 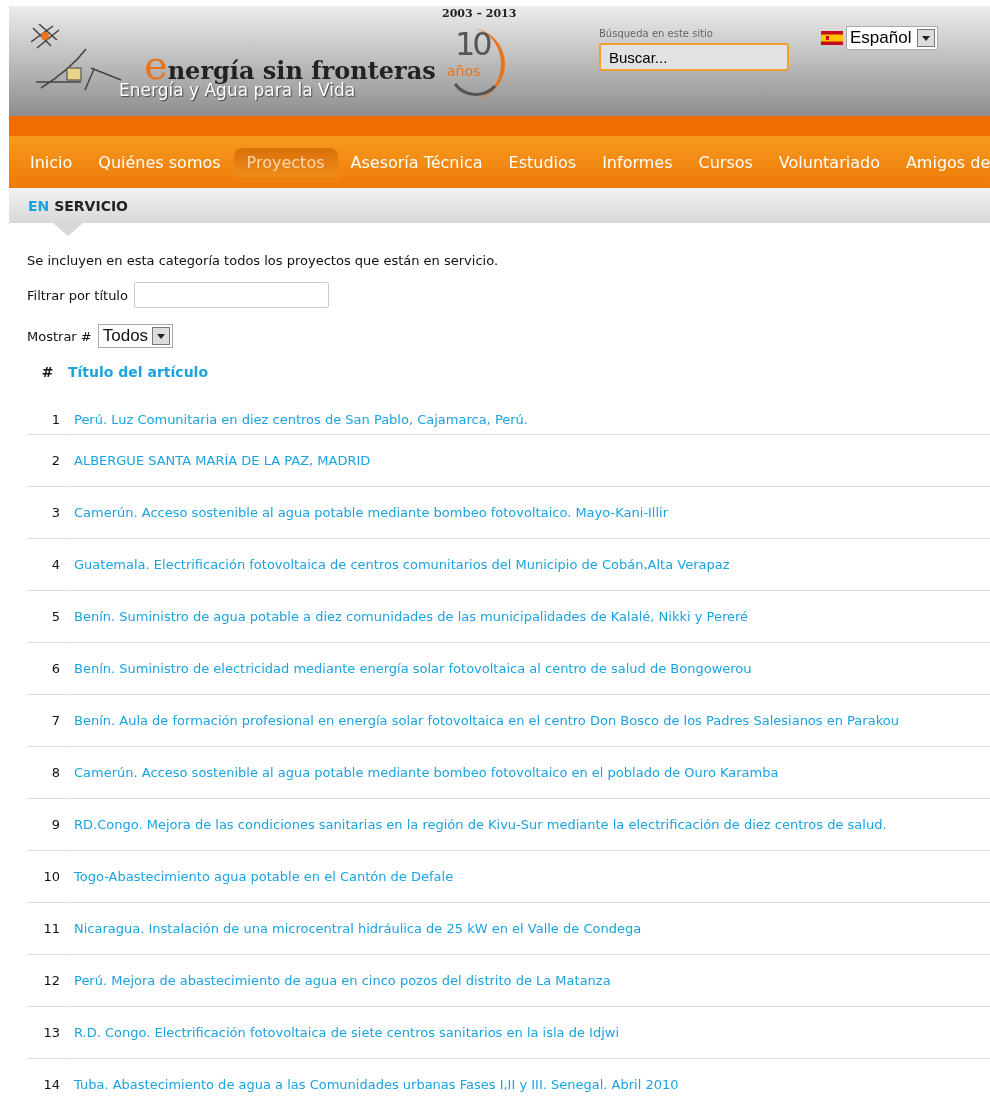 What do you see at coordinates (376, 1084) in the screenshot?
I see `article-link: Tuba. Abastecimiento de agua a las Comunidades urbanas Fases I,II y III. Senegal. Abril 2010` at bounding box center [376, 1084].